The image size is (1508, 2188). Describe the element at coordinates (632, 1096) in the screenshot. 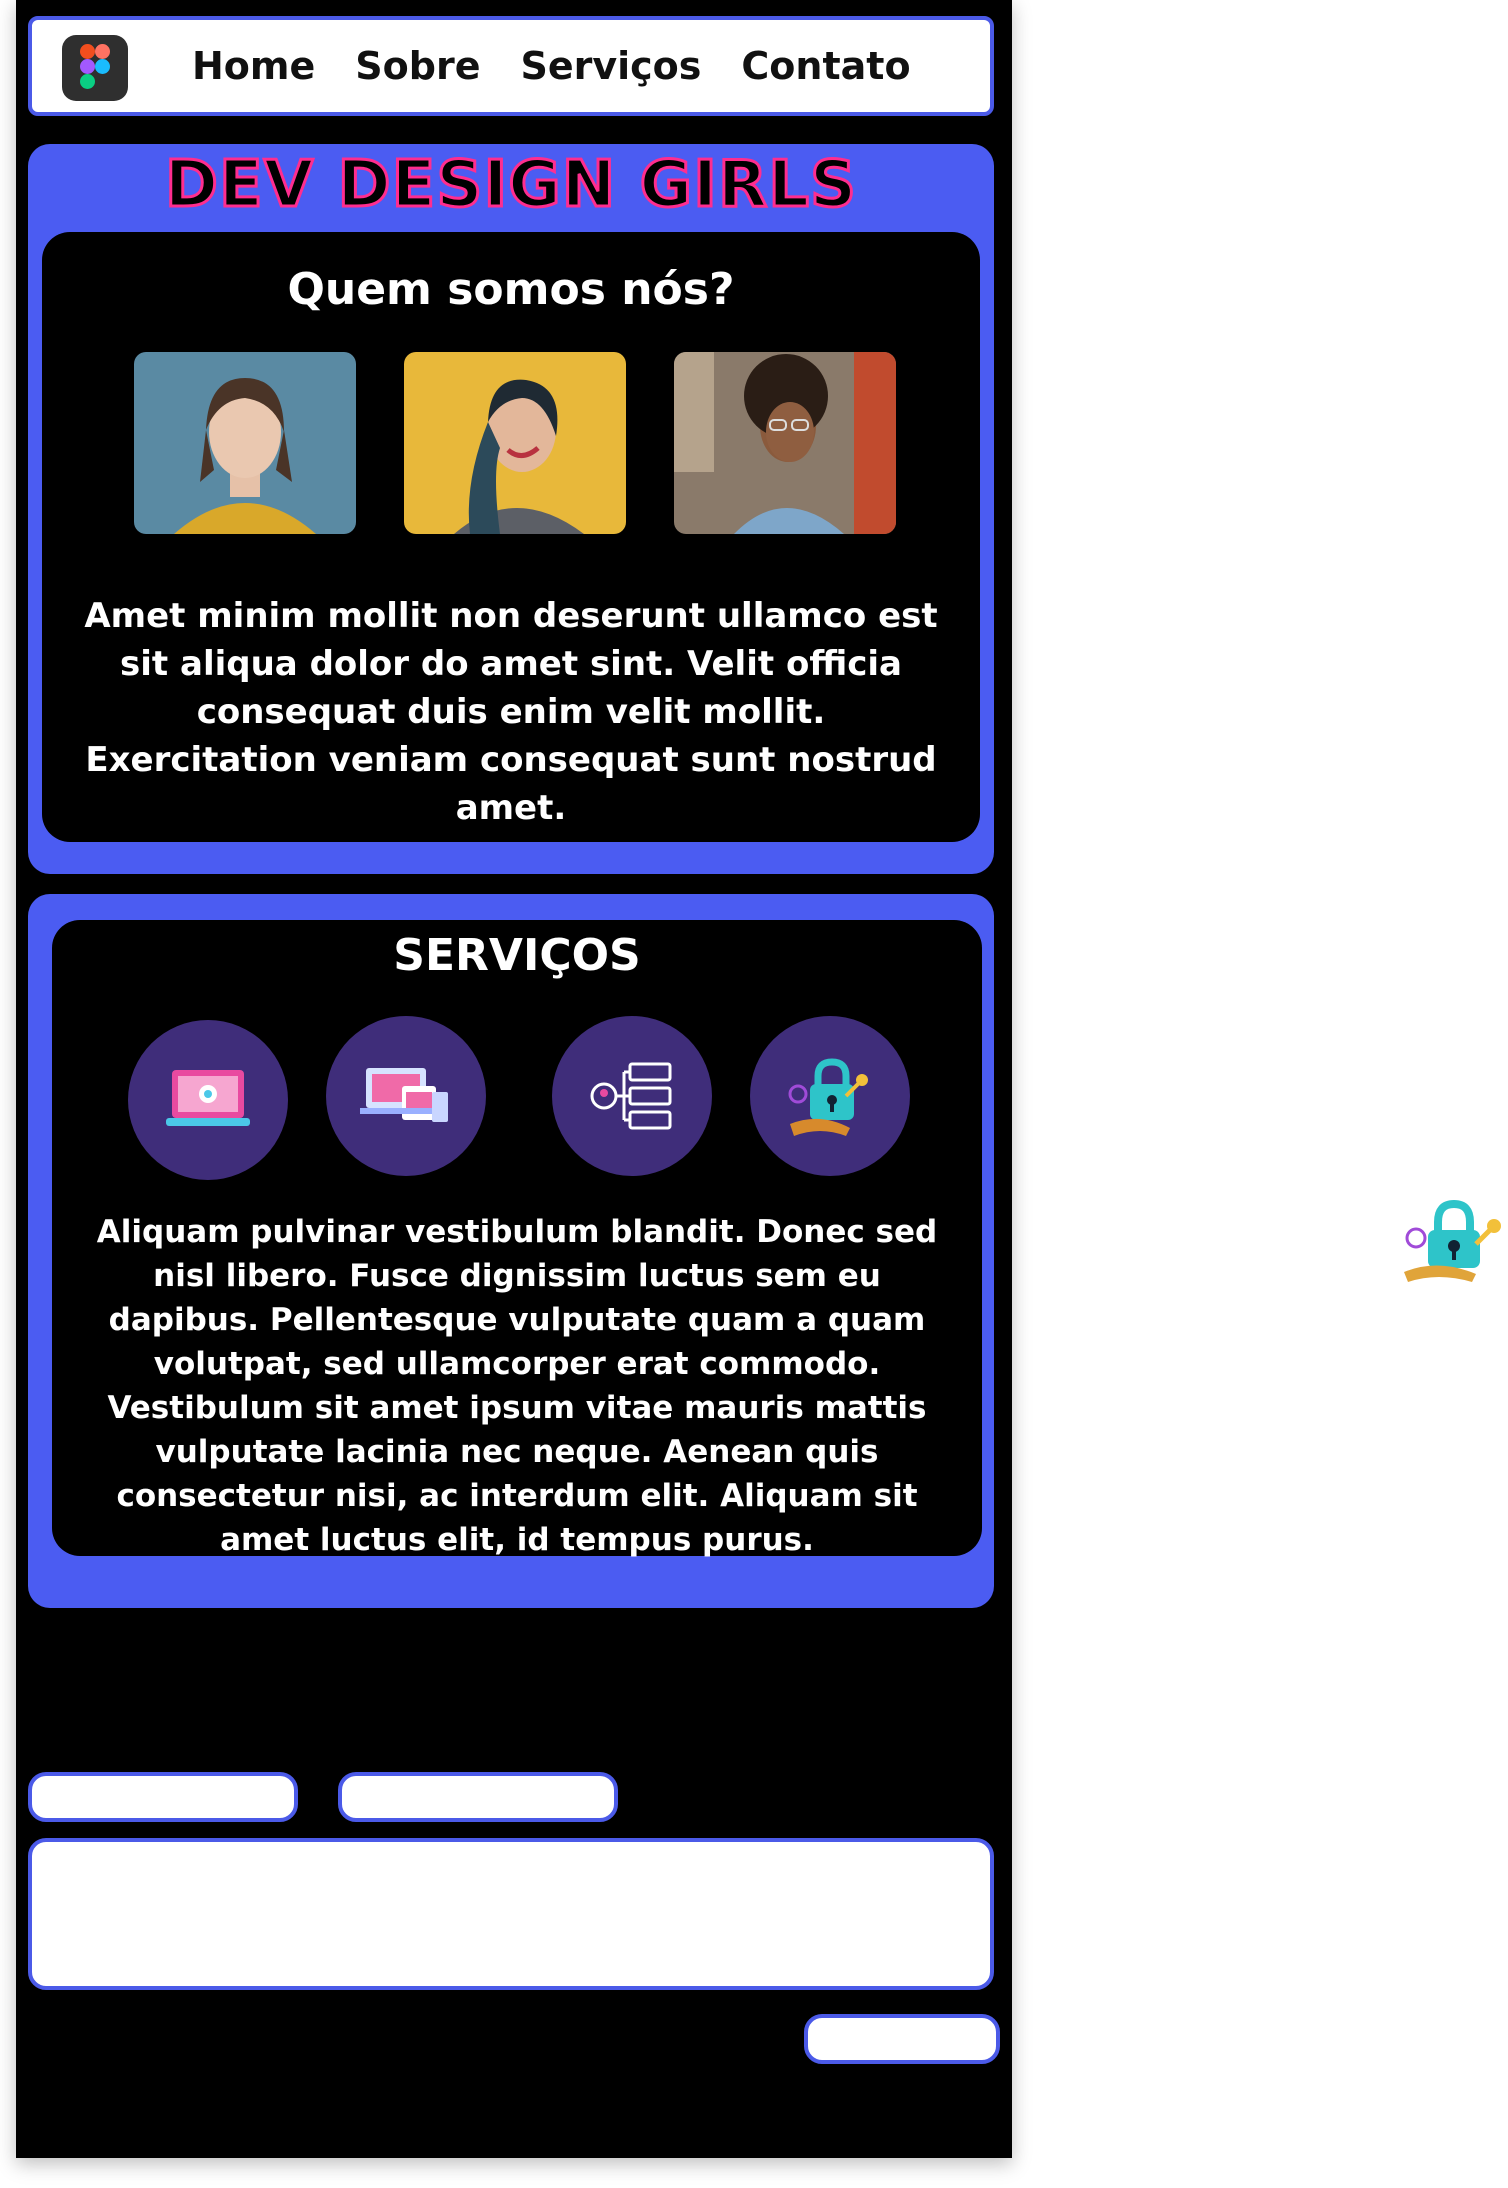

I see `user-flow-list-icon` at that location.